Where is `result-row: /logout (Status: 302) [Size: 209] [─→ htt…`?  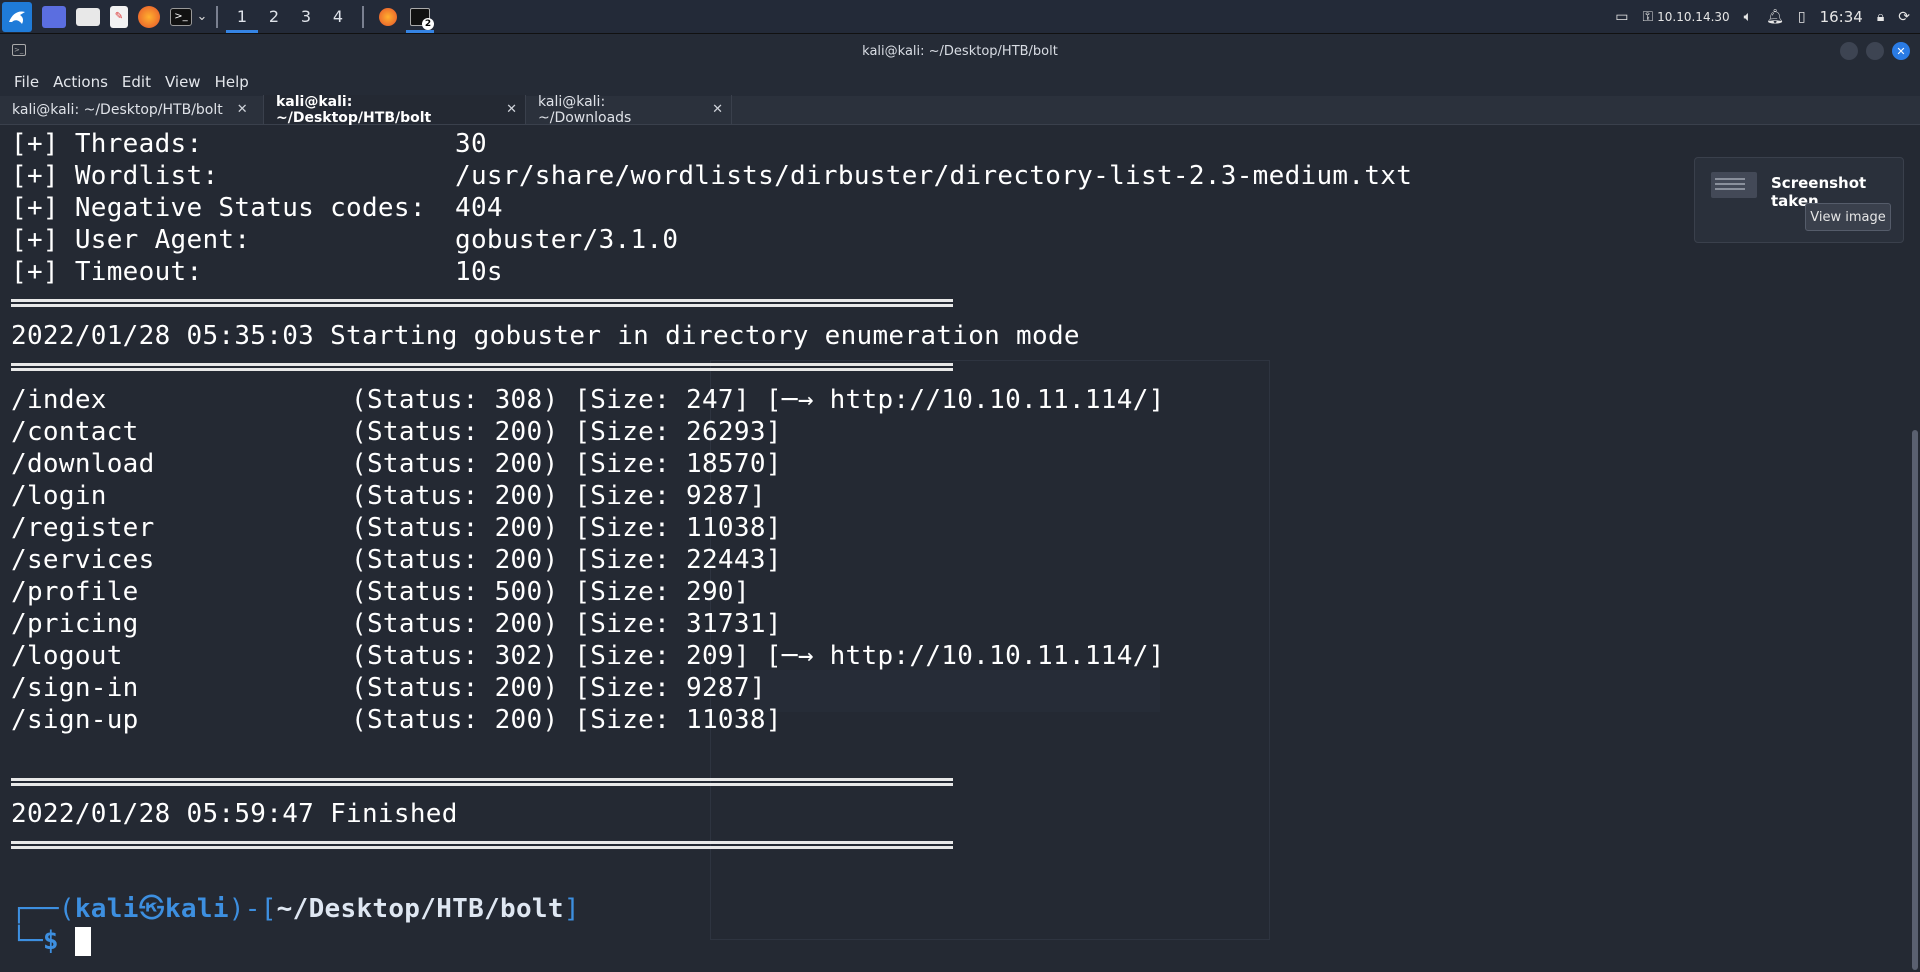
result-row: /logout (Status: 302) [Size: 209] [─→ htt… is located at coordinates (588, 656).